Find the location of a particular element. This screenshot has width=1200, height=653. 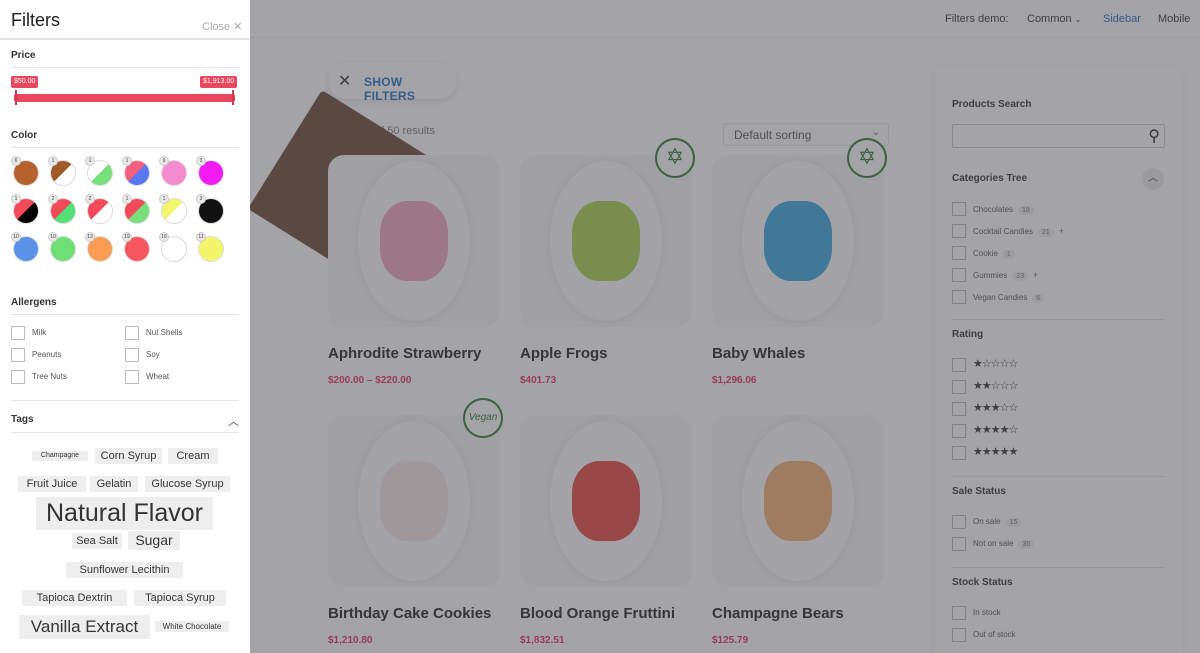

swatch-count: 9 is located at coordinates (164, 161).